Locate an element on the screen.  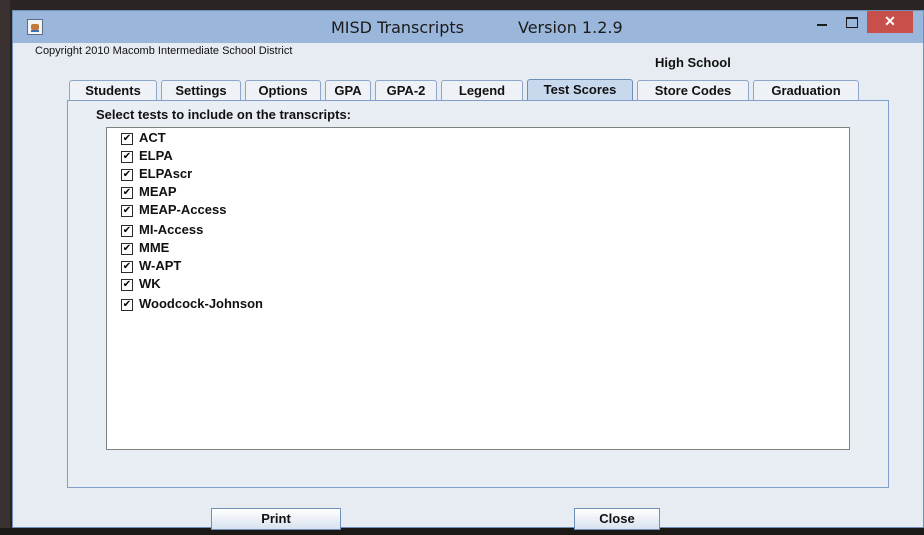
test-label: W-APT is located at coordinates (160, 265).